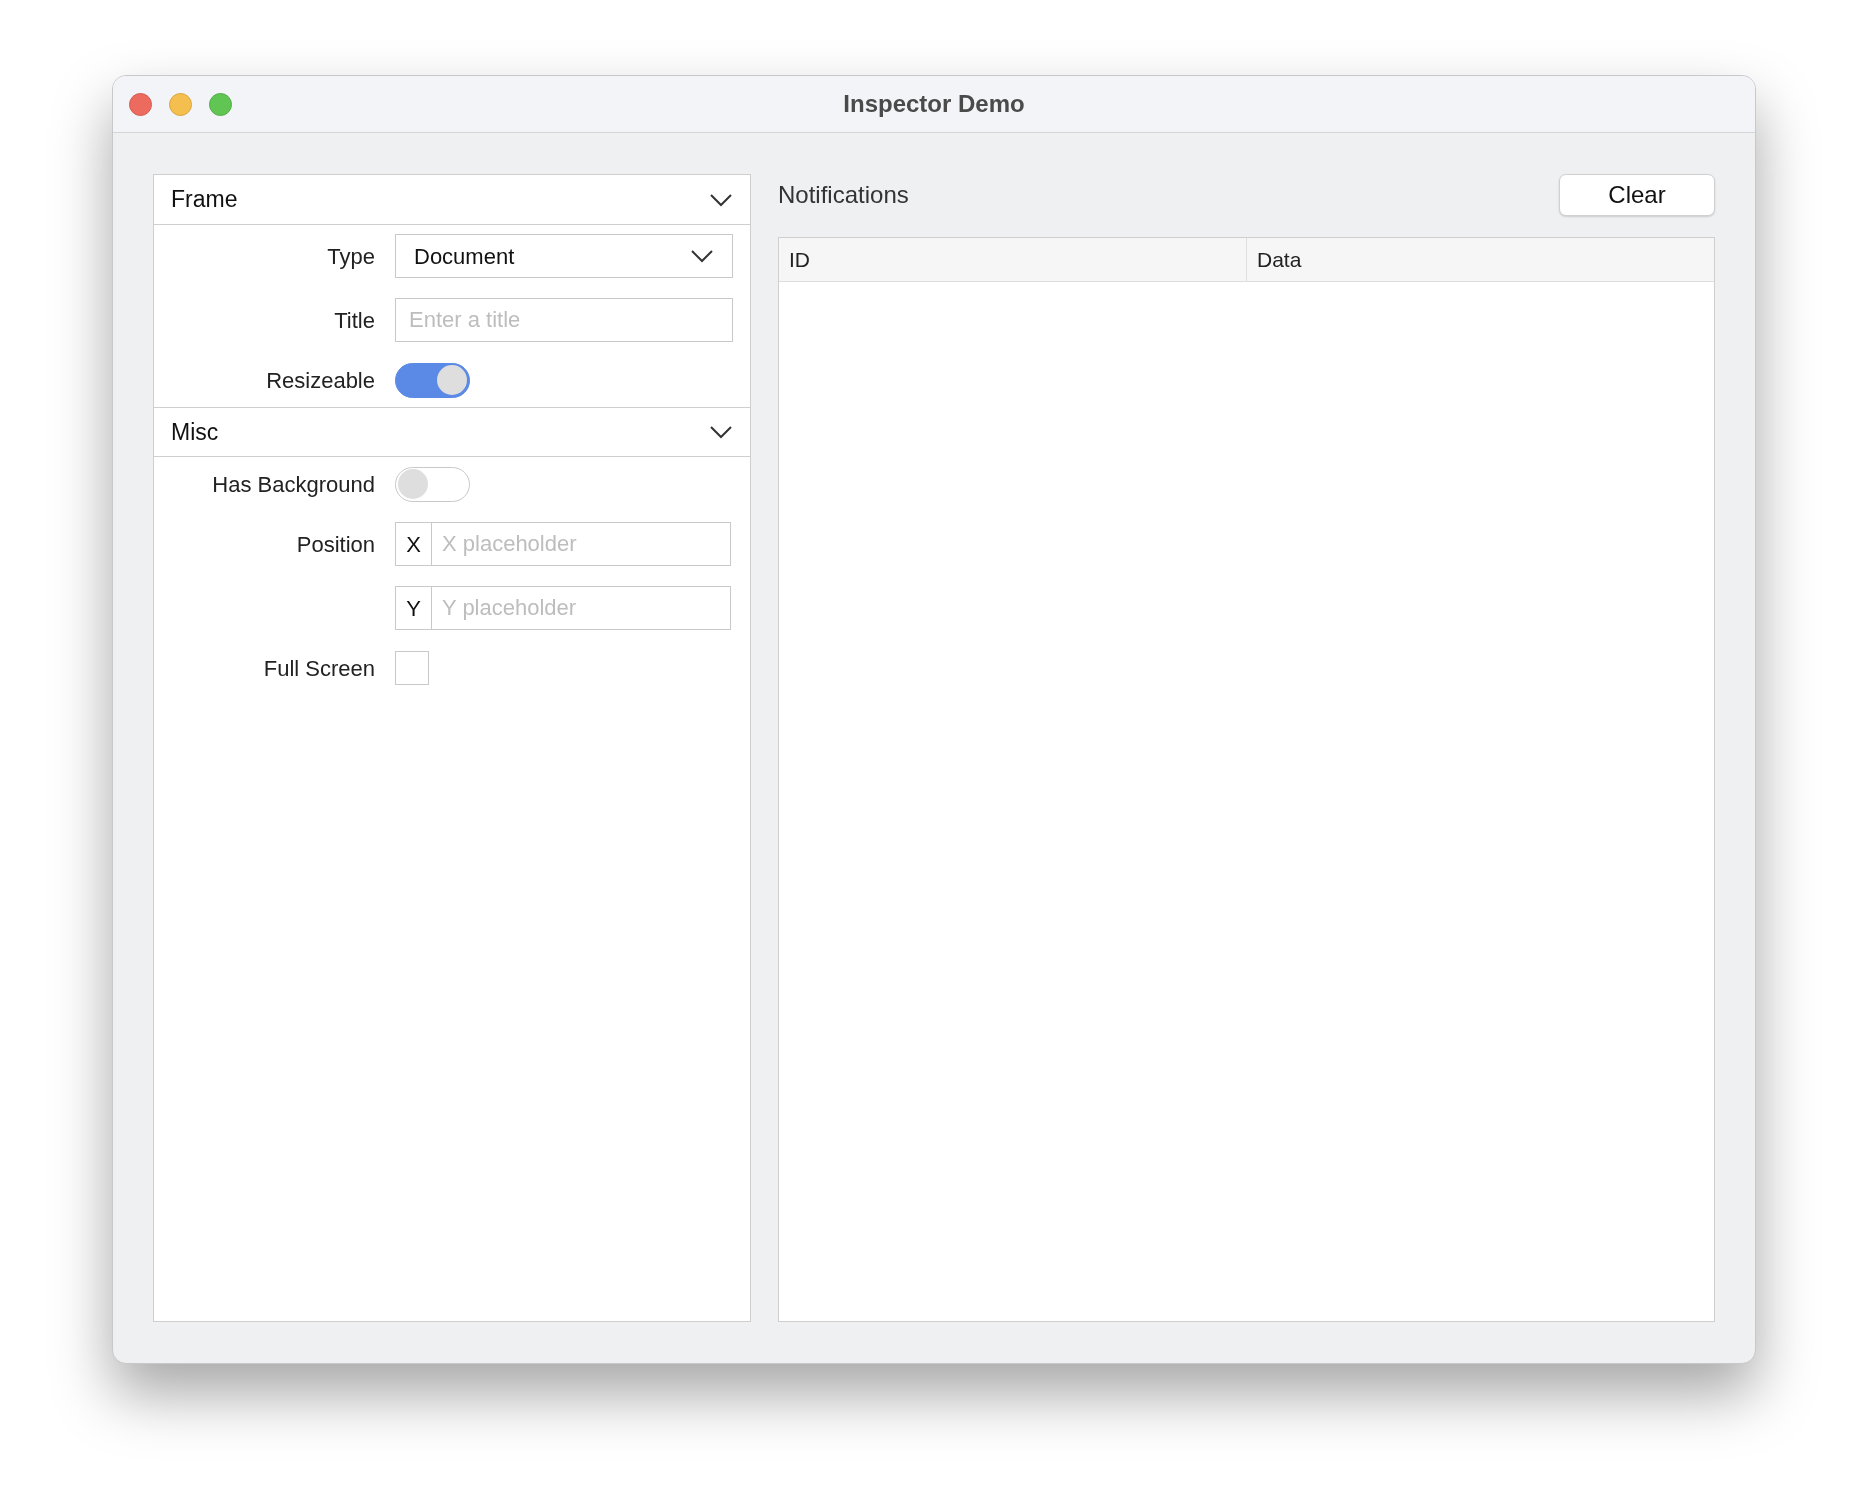  Describe the element at coordinates (799, 259) in the screenshot. I see `column-header: ID` at that location.